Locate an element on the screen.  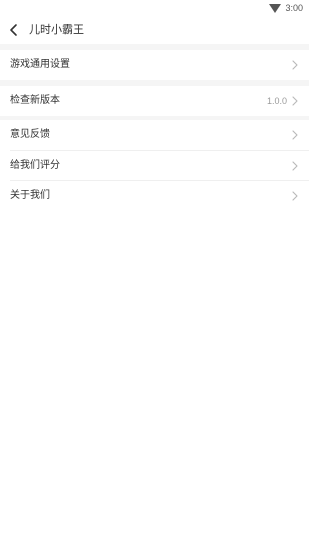
settings-item-label: 游戏通用设置 is located at coordinates (40, 64).